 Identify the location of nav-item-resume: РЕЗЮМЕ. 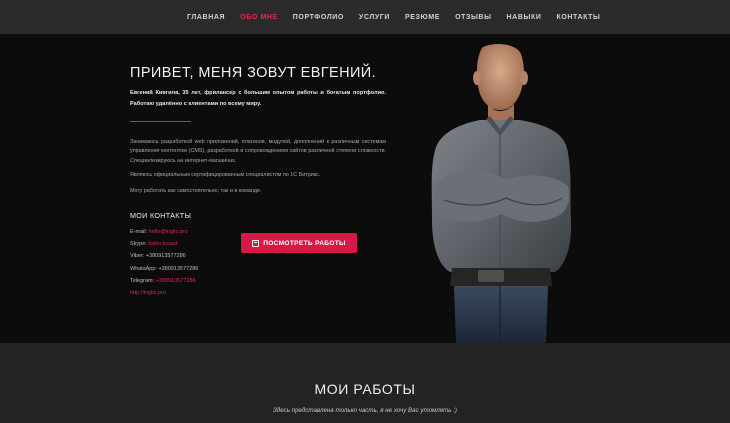
(422, 17).